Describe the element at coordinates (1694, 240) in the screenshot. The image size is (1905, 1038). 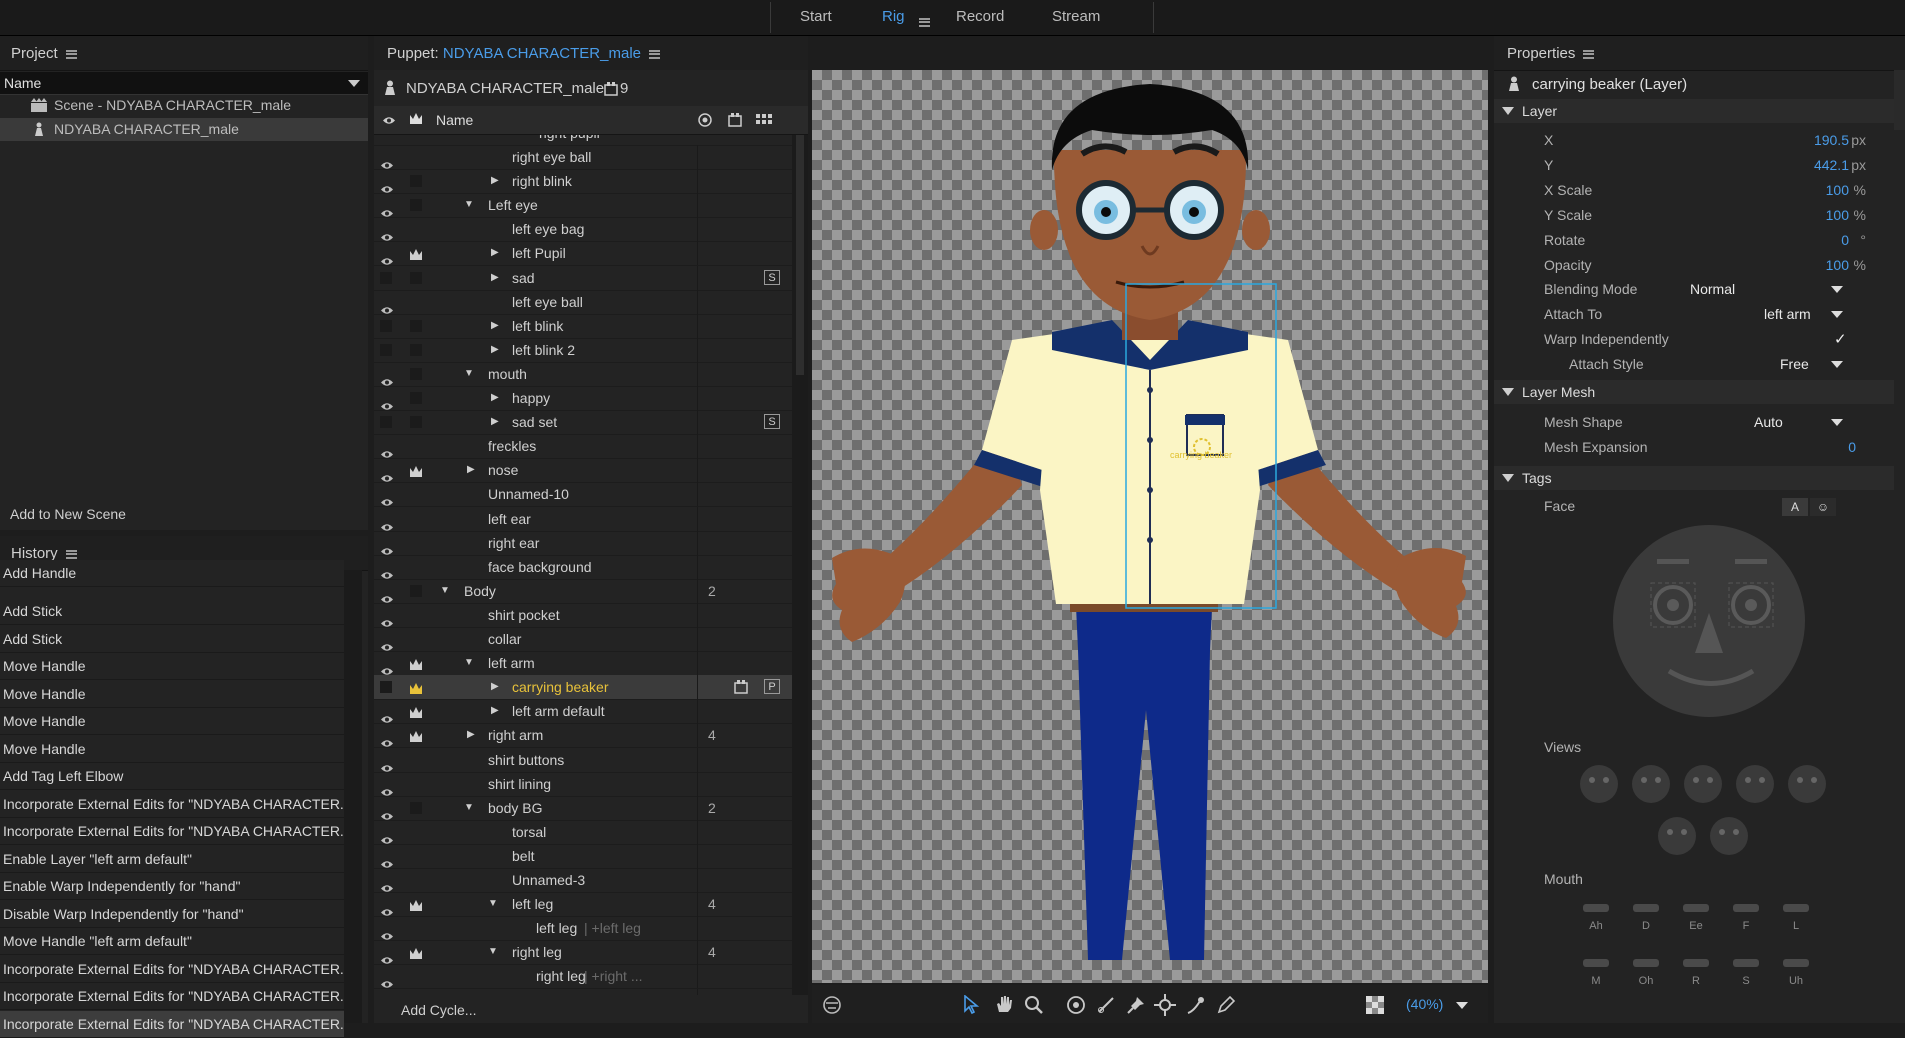
I see `layer-property-row: Rotate 0 °` at that location.